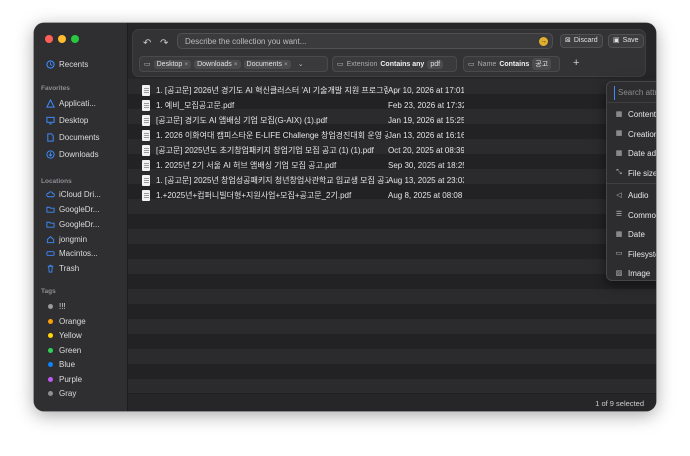 This screenshot has width=690, height=456. I want to click on filter-field: Extension, so click(362, 64).